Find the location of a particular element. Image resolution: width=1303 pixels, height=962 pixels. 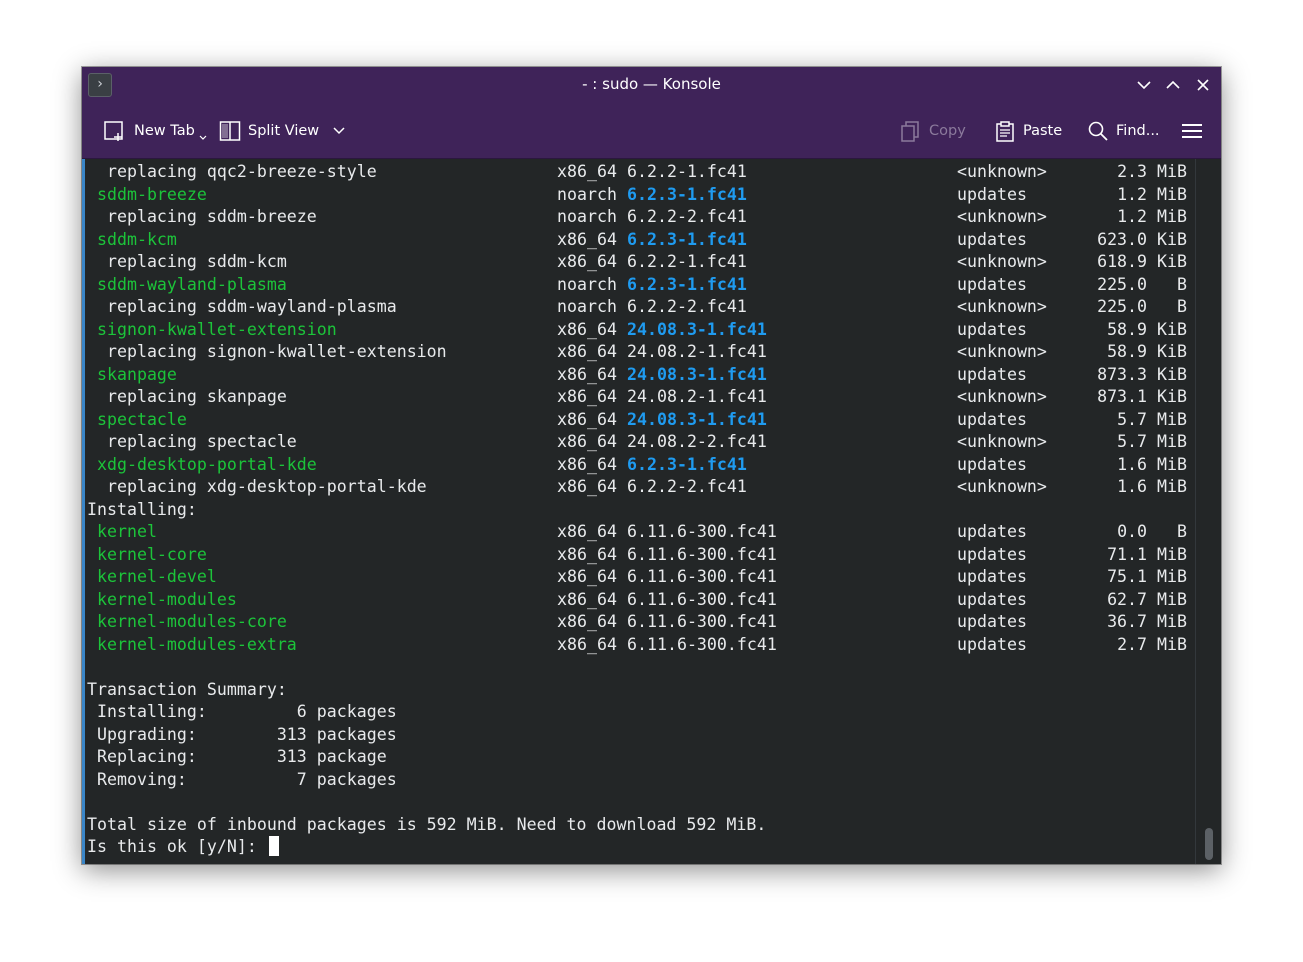

package-size: 618.9 KiB is located at coordinates (1142, 261).